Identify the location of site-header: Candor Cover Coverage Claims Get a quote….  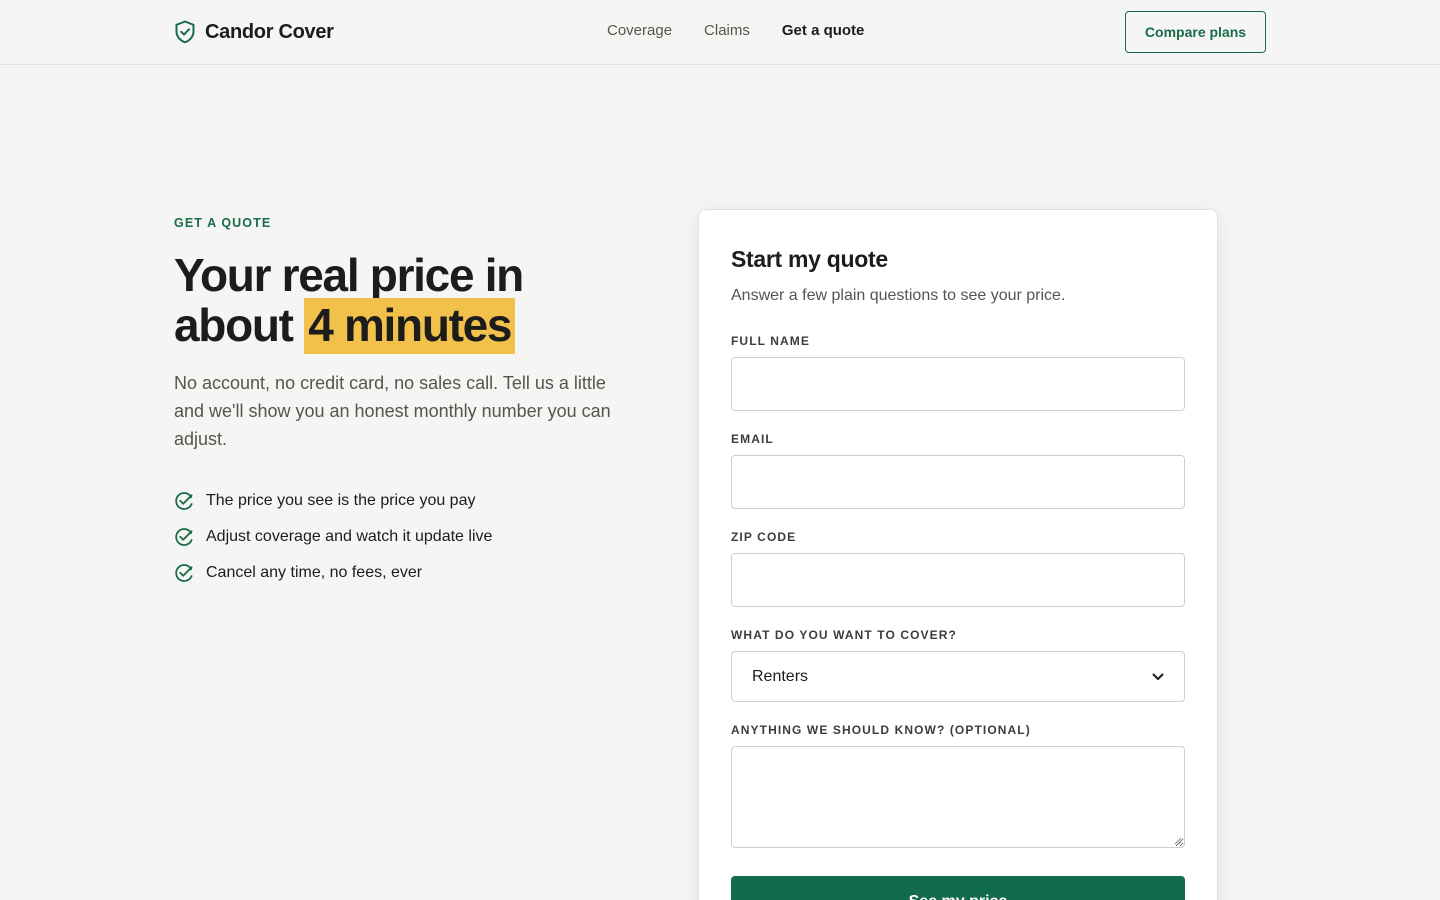
(720, 32).